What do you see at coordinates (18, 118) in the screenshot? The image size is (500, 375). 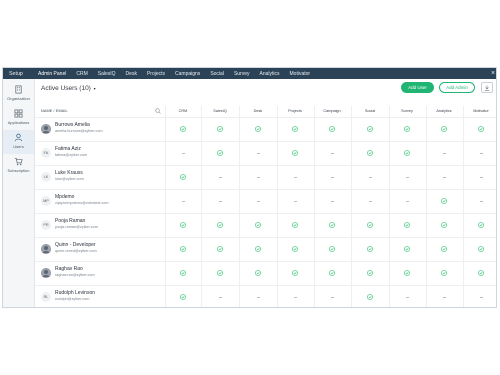 I see `sidebar-item-applications: Applications` at bounding box center [18, 118].